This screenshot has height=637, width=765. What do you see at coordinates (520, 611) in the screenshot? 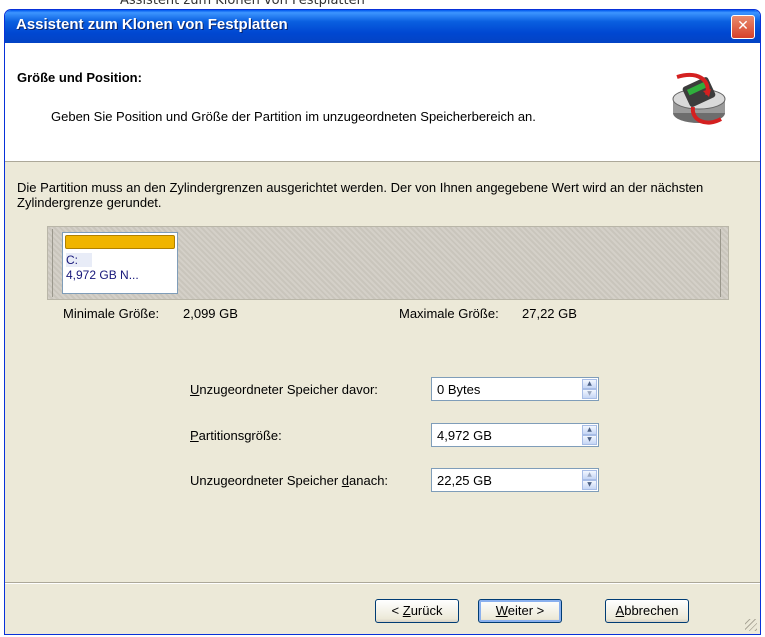
I see `next-button: Weiter >` at bounding box center [520, 611].